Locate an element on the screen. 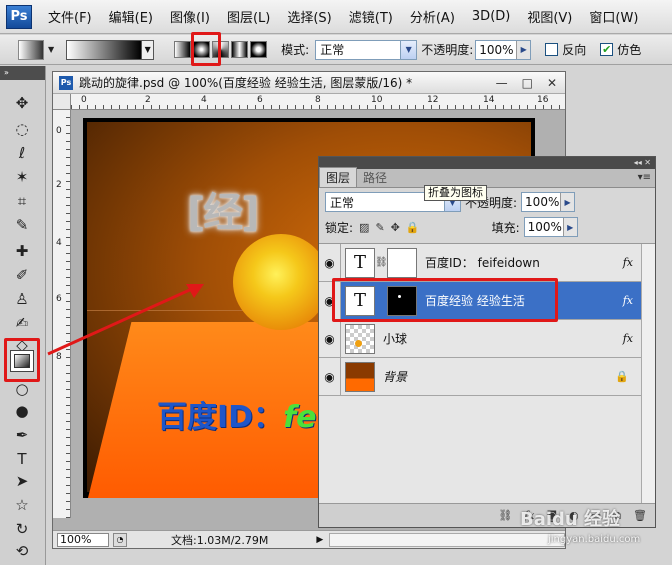  diamond-gradient-button is located at coordinates (259, 49).